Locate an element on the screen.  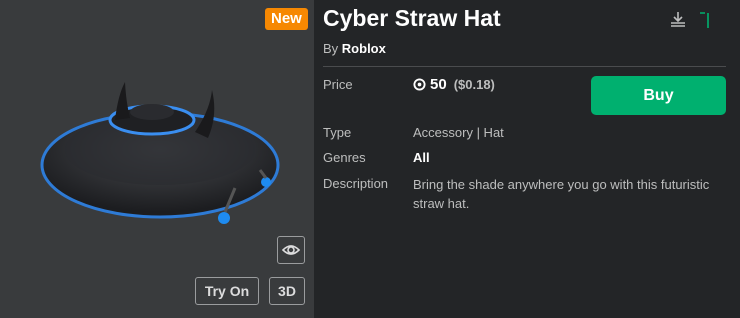
view-3d-button: 3D is located at coordinates (287, 291).